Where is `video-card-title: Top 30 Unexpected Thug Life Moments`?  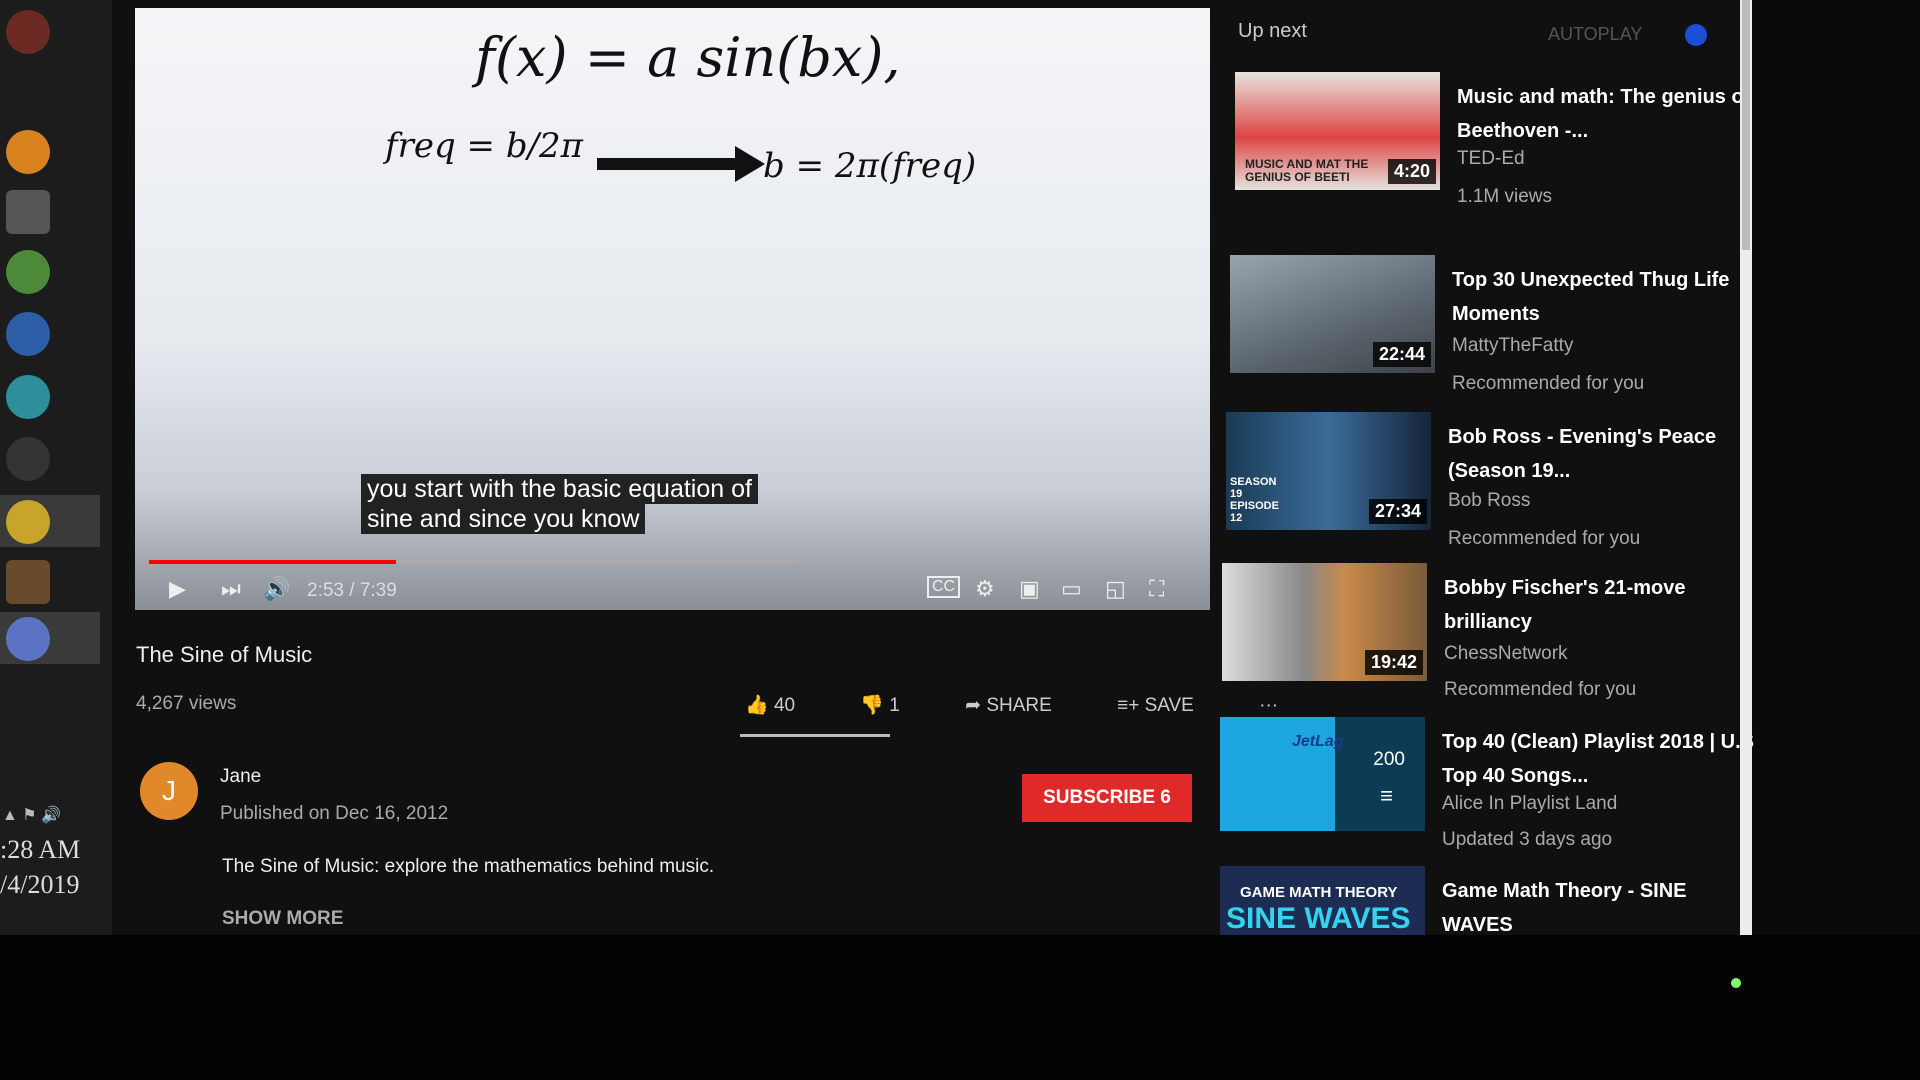 video-card-title: Top 30 Unexpected Thug Life Moments is located at coordinates (1612, 297).